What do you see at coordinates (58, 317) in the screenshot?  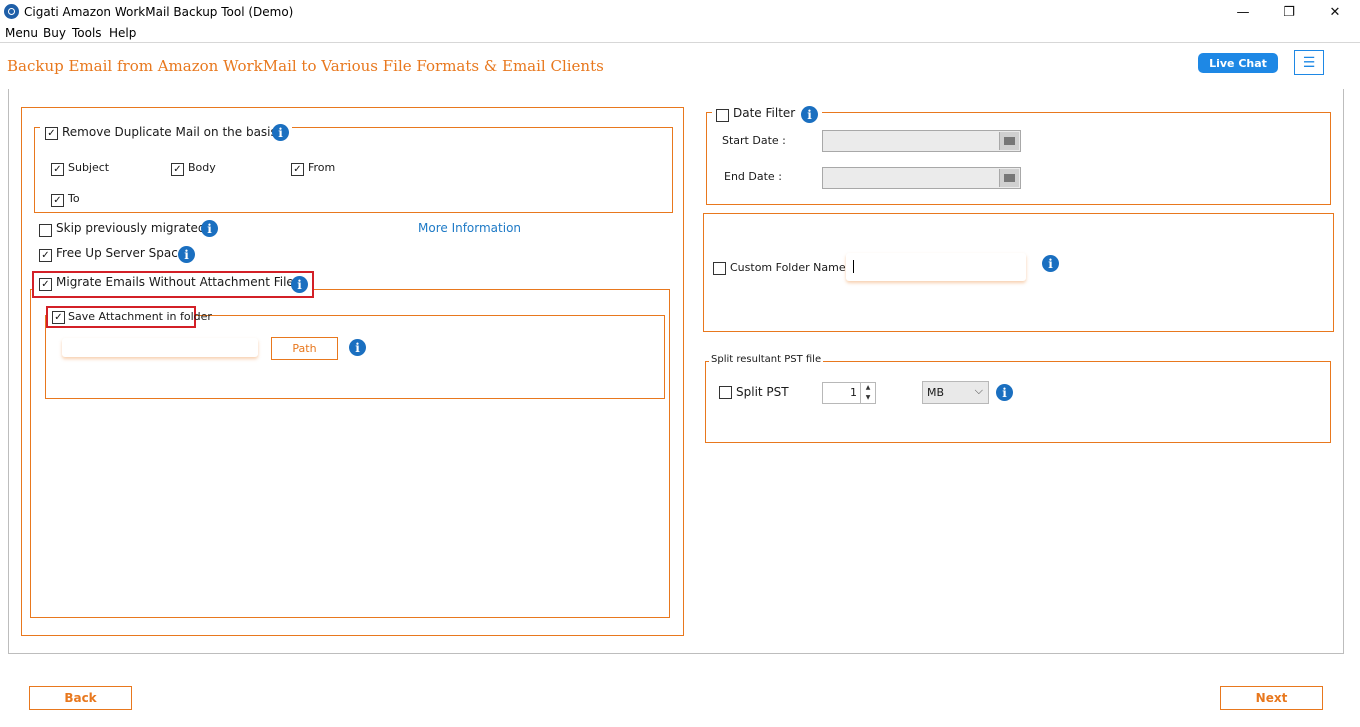 I see `save-attachment-checkbox: ✓` at bounding box center [58, 317].